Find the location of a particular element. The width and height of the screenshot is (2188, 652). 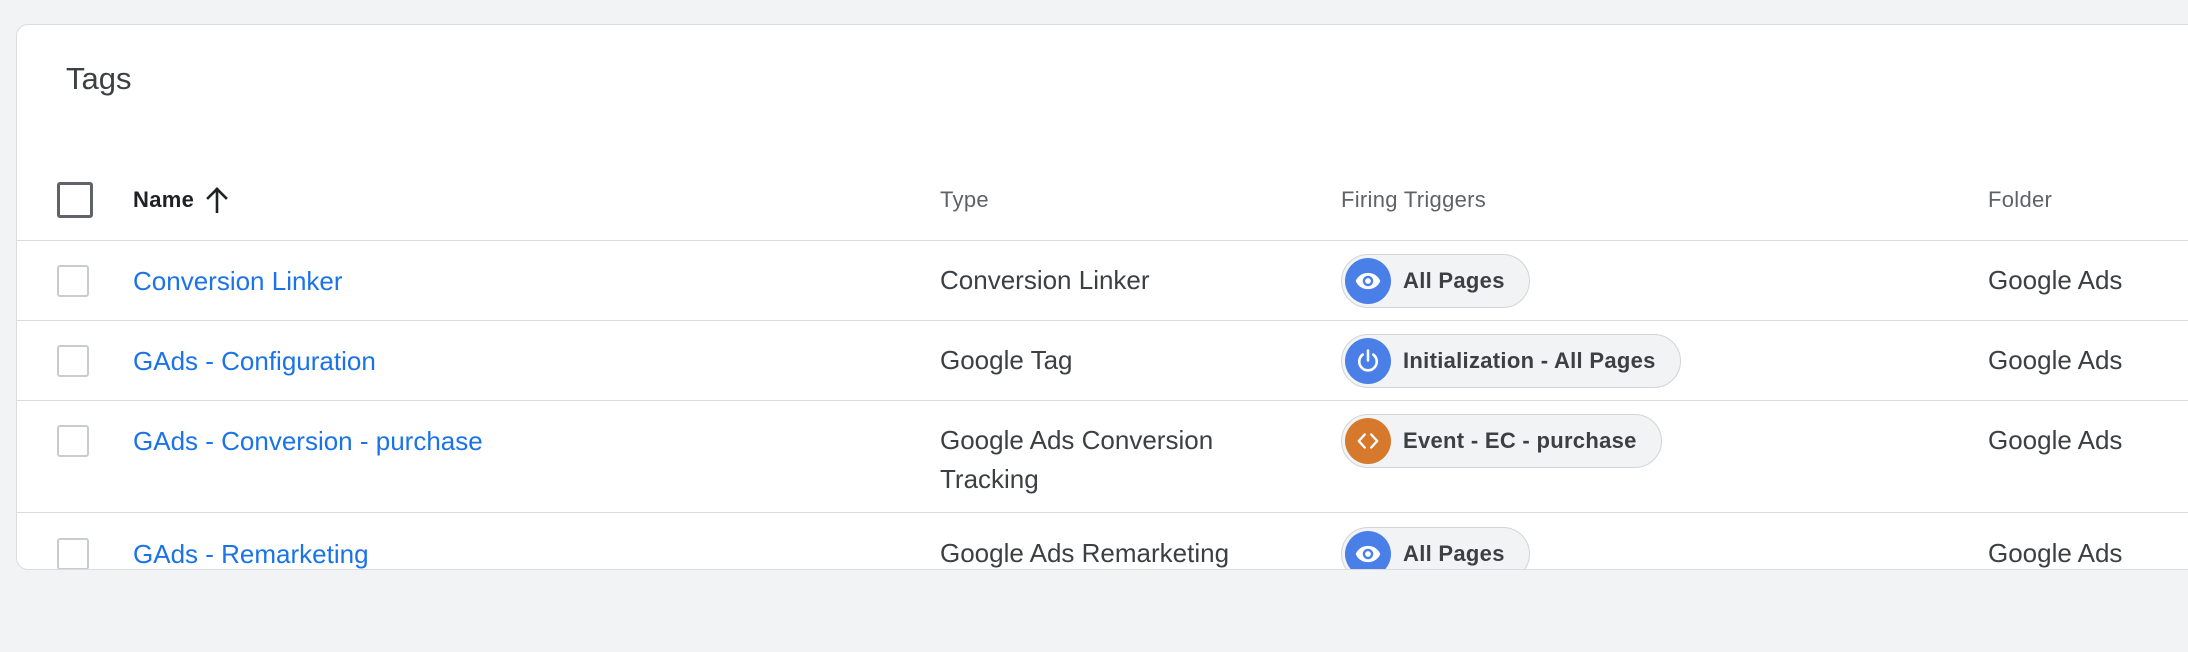

trigger-chip: Initialization - All Pages is located at coordinates (1511, 360).